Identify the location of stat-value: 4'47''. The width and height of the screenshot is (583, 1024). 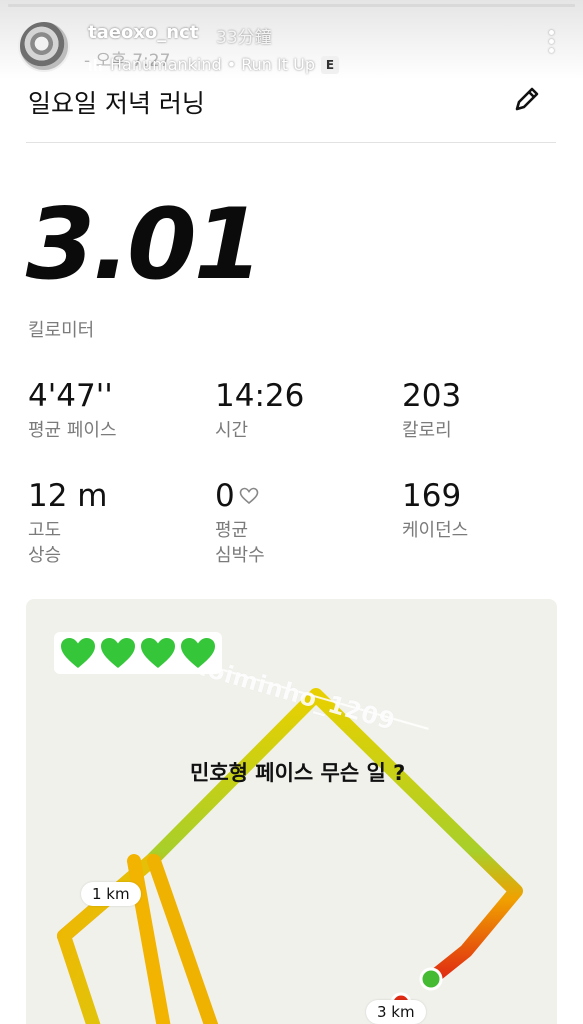
(70, 396).